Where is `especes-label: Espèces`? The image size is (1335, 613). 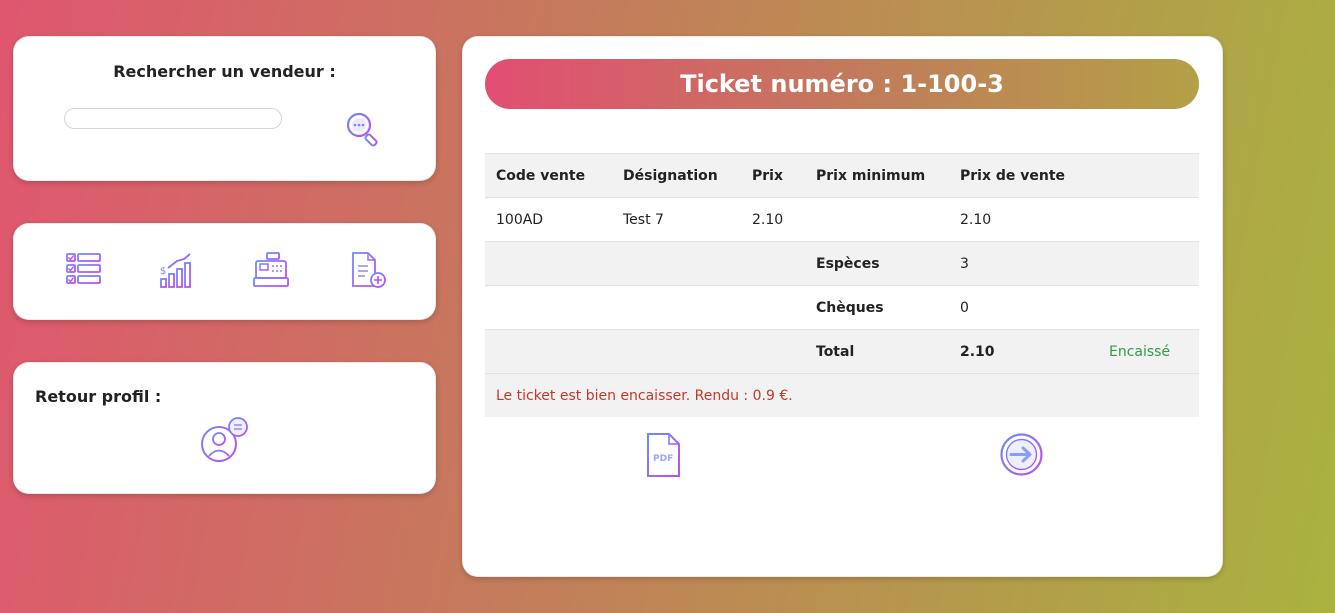
especes-label: Espèces is located at coordinates (877, 263).